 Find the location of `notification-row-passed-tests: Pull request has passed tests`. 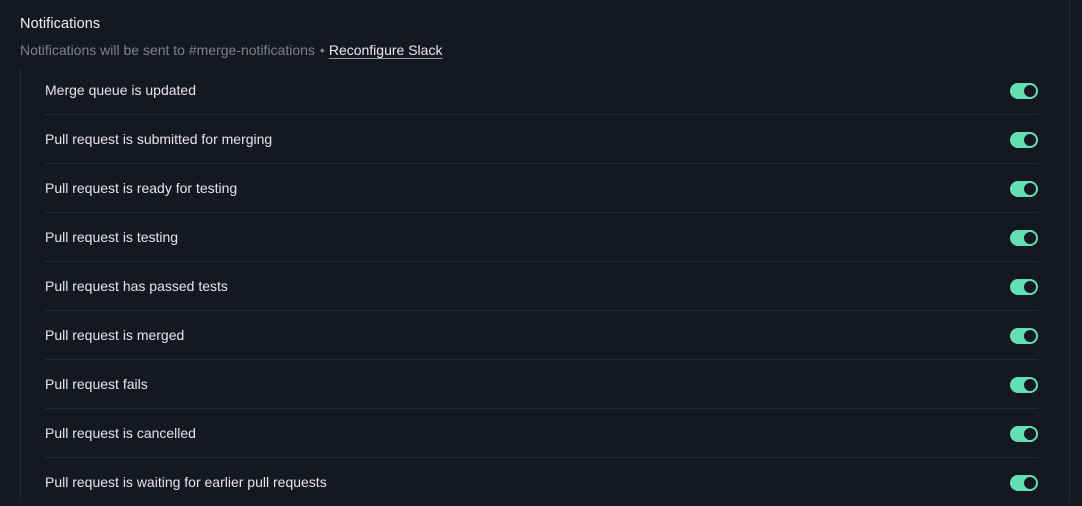

notification-row-passed-tests: Pull request has passed tests is located at coordinates (541, 286).